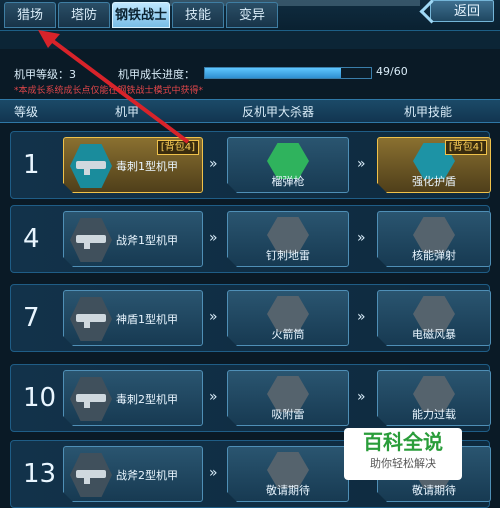  What do you see at coordinates (127, 112) in the screenshot?
I see `header-mech: 机甲` at bounding box center [127, 112].